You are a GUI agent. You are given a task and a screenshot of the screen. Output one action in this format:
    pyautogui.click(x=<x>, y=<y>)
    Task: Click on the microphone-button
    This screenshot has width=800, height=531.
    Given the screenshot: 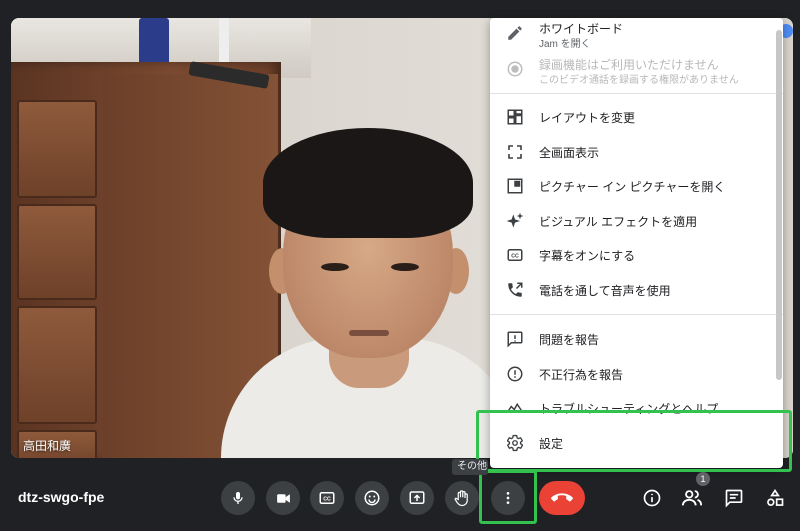 What is the action you would take?
    pyautogui.click(x=238, y=498)
    